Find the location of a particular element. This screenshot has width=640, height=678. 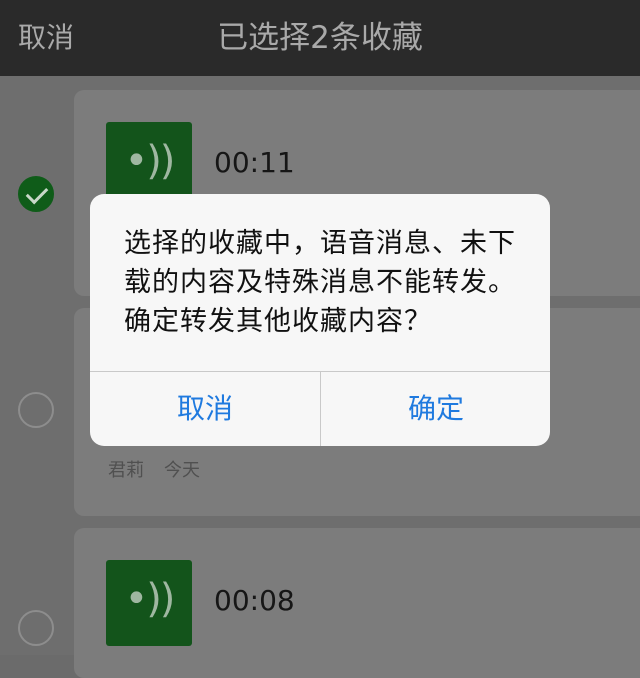

checkmark-icon is located at coordinates (37, 193).